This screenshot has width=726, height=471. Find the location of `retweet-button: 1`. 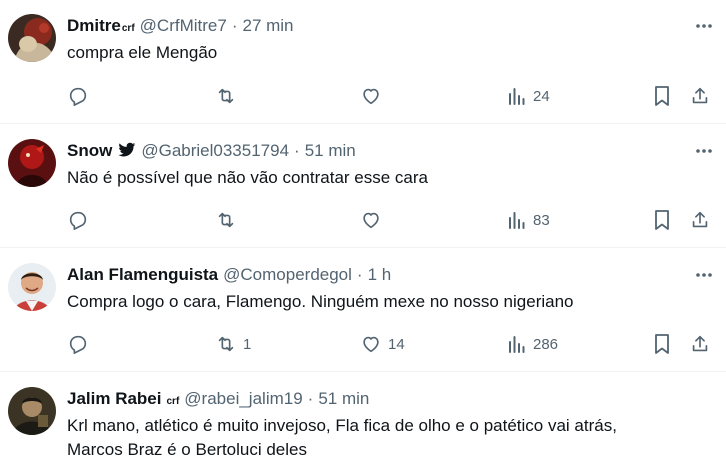

retweet-button: 1 is located at coordinates (233, 344).